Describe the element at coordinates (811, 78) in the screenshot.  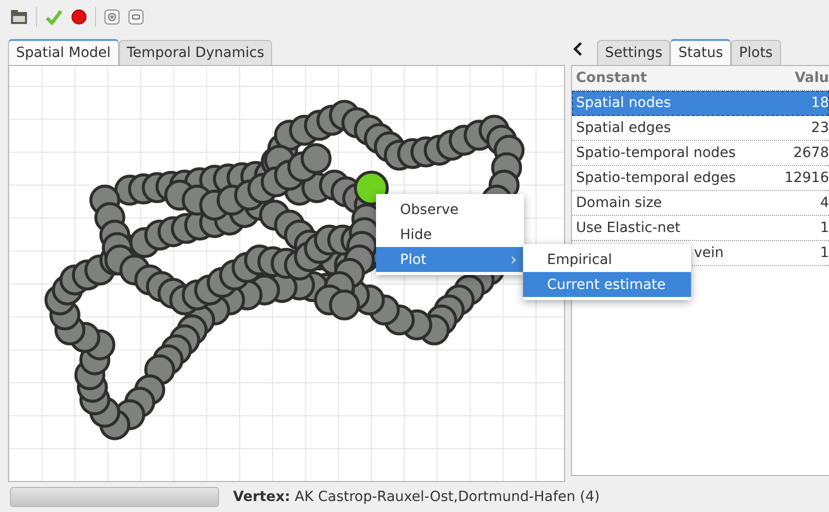
I see `column-header: Valu` at that location.